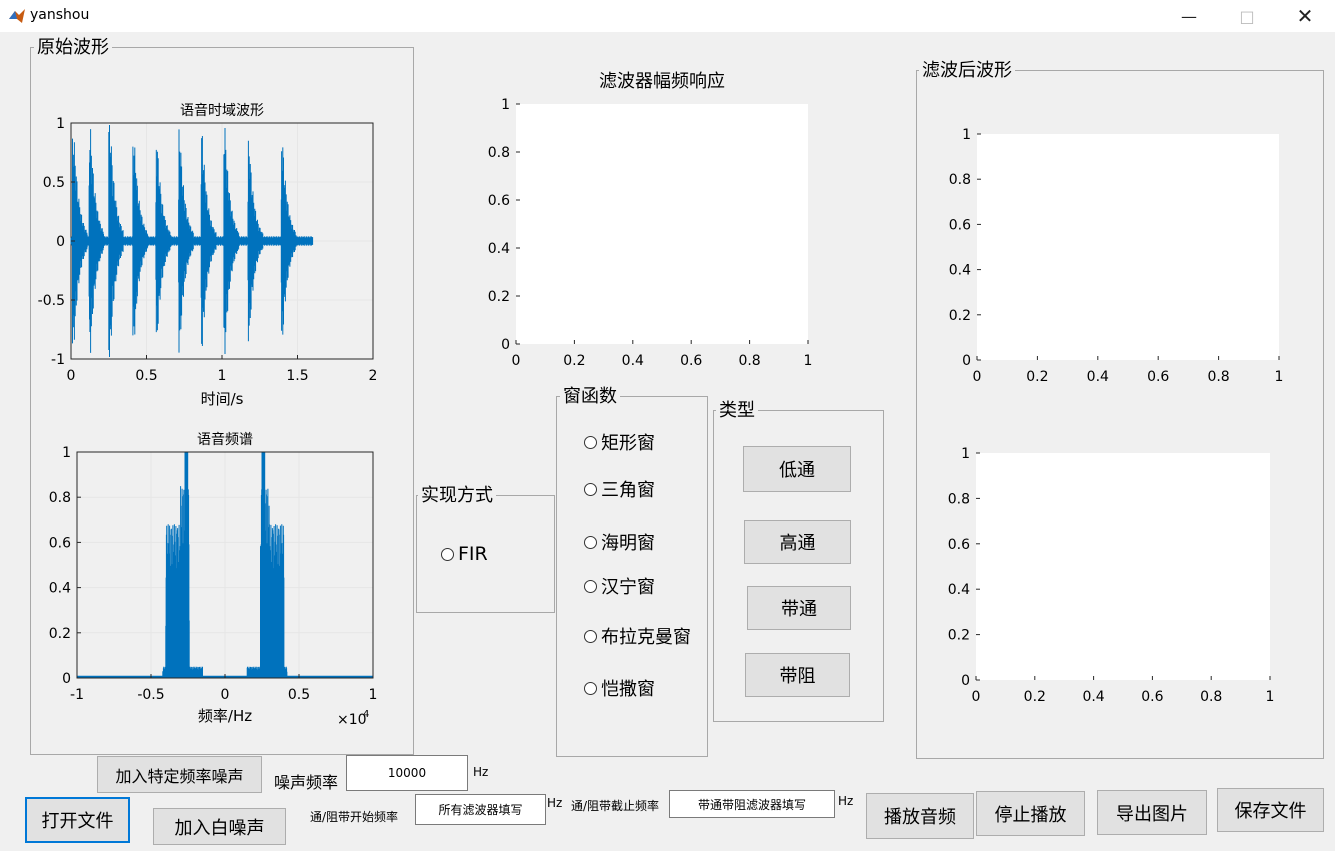 The height and width of the screenshot is (851, 1335). Describe the element at coordinates (77, 820) in the screenshot. I see `open-file-button: 打开文件` at that location.